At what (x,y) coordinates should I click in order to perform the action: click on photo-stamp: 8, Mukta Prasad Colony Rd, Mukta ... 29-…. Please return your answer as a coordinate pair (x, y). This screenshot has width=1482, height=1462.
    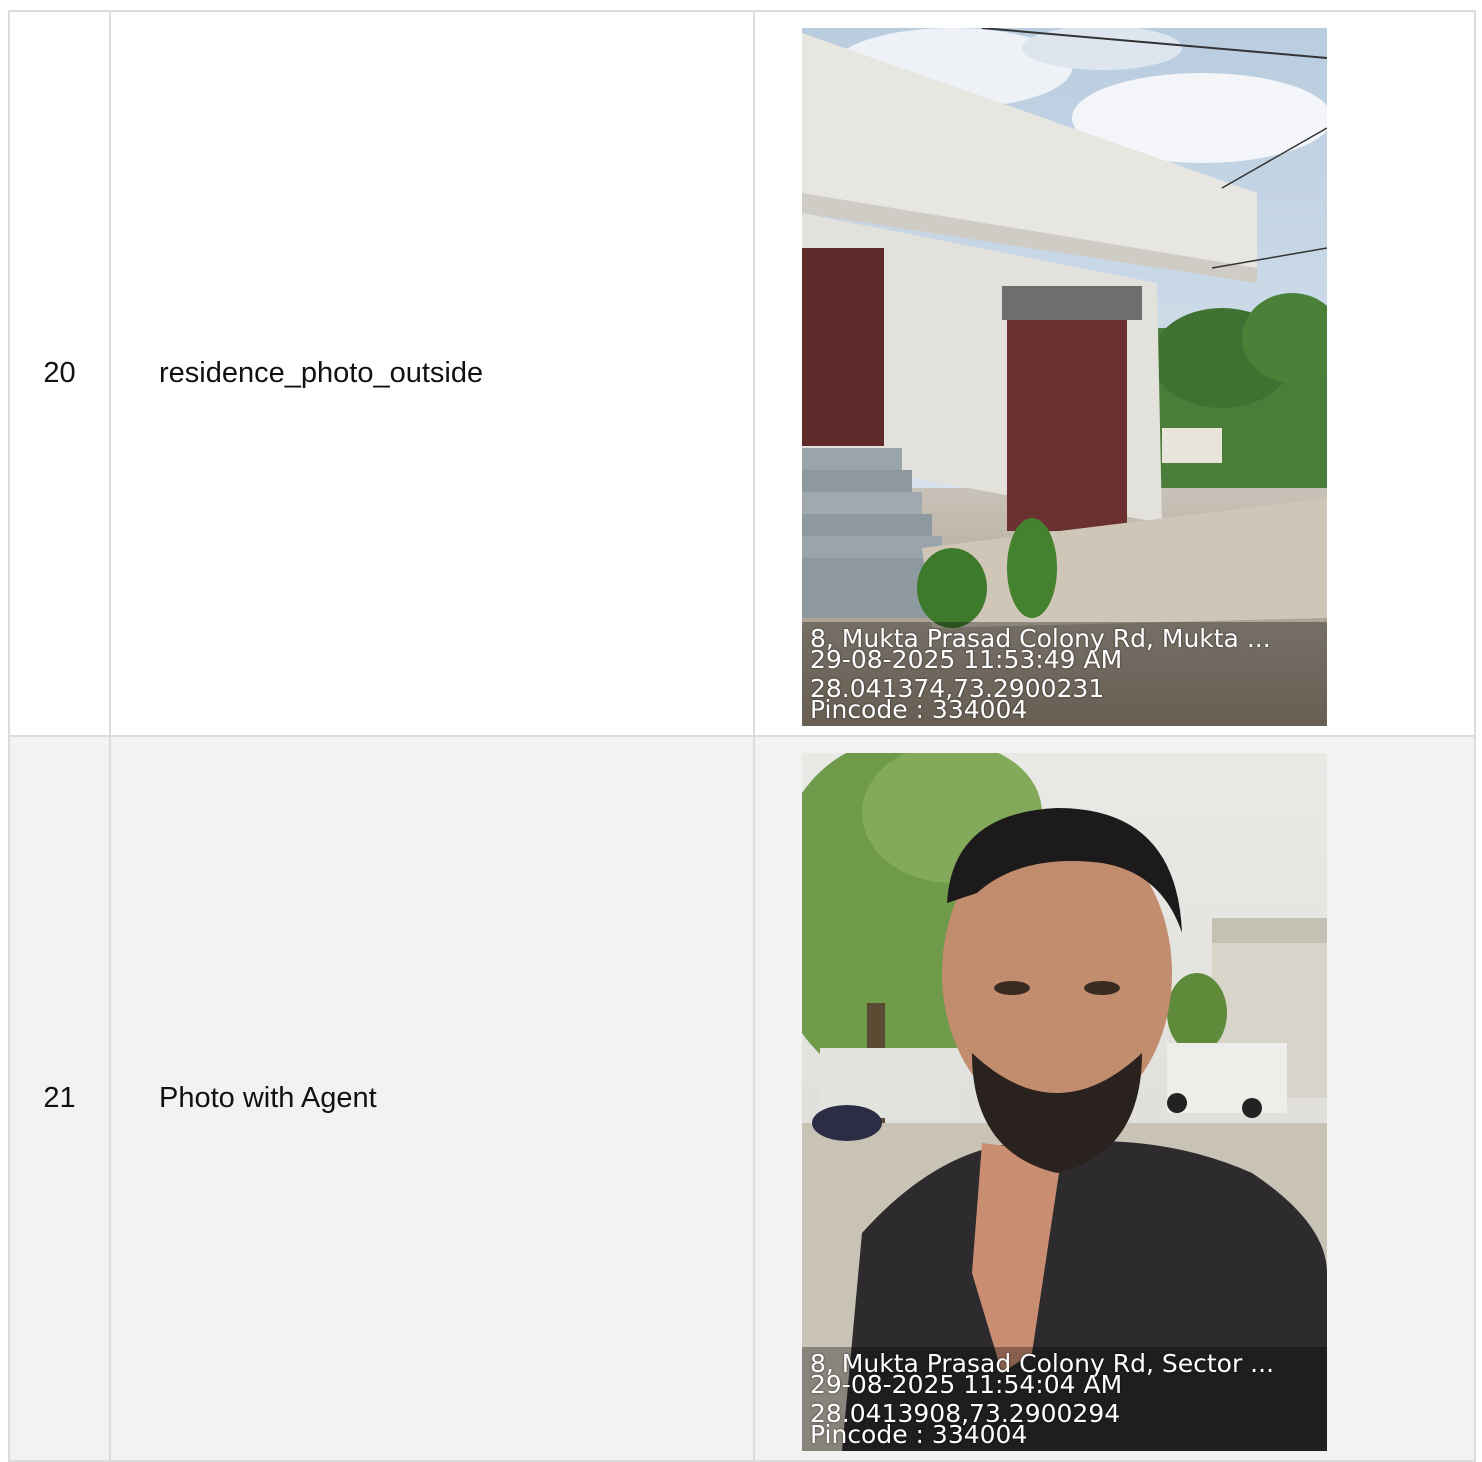
    Looking at the image, I should click on (1064, 674).